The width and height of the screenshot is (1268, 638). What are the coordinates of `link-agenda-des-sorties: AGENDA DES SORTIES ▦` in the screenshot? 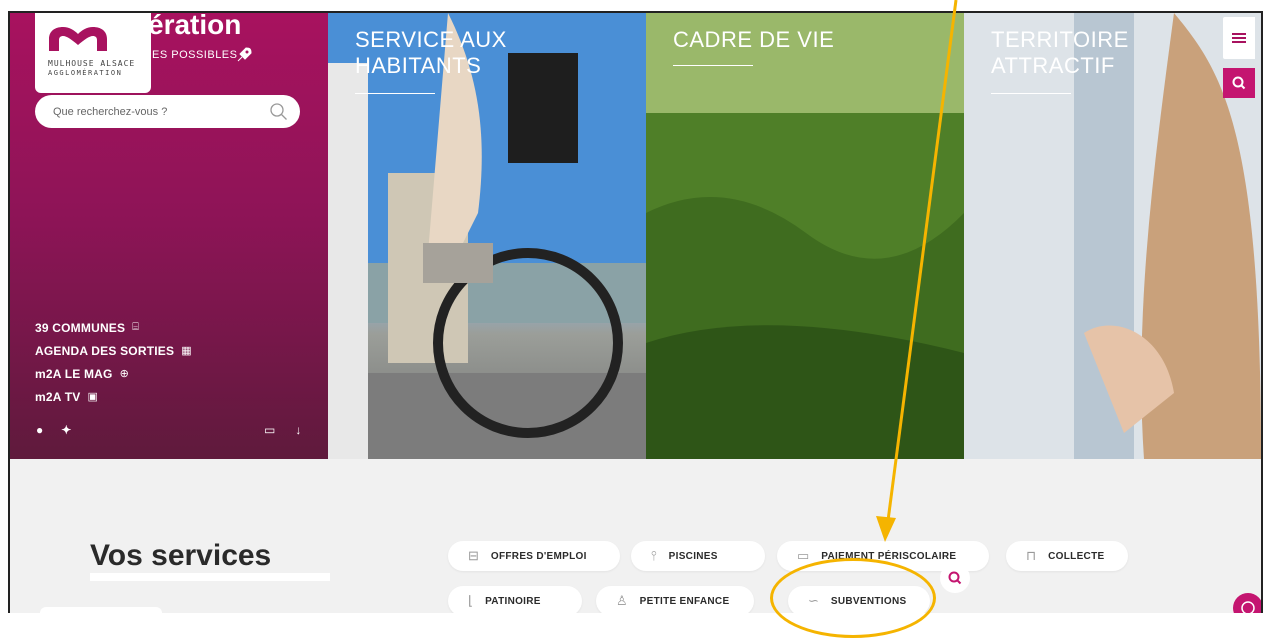 It's located at (113, 350).